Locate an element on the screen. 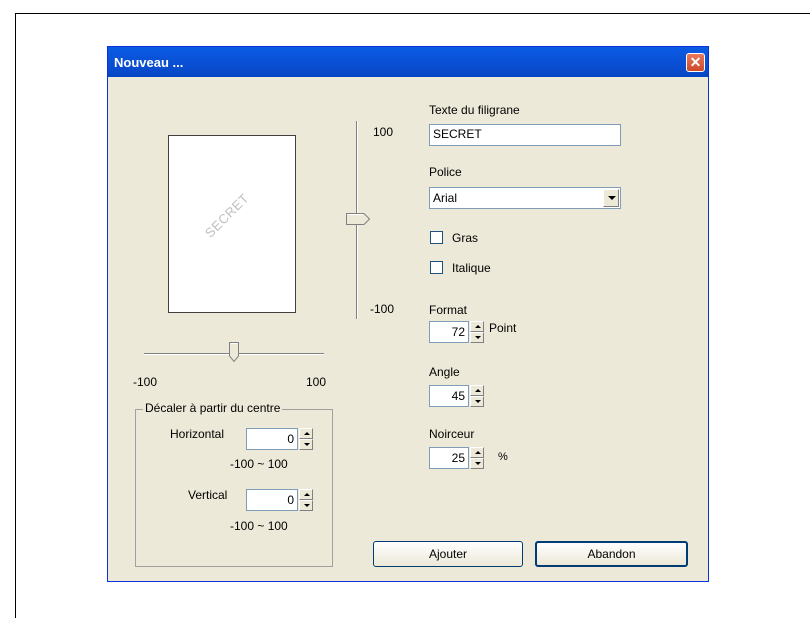 This screenshot has height=618, width=810. horizontal-offset-up-button is located at coordinates (306, 433).